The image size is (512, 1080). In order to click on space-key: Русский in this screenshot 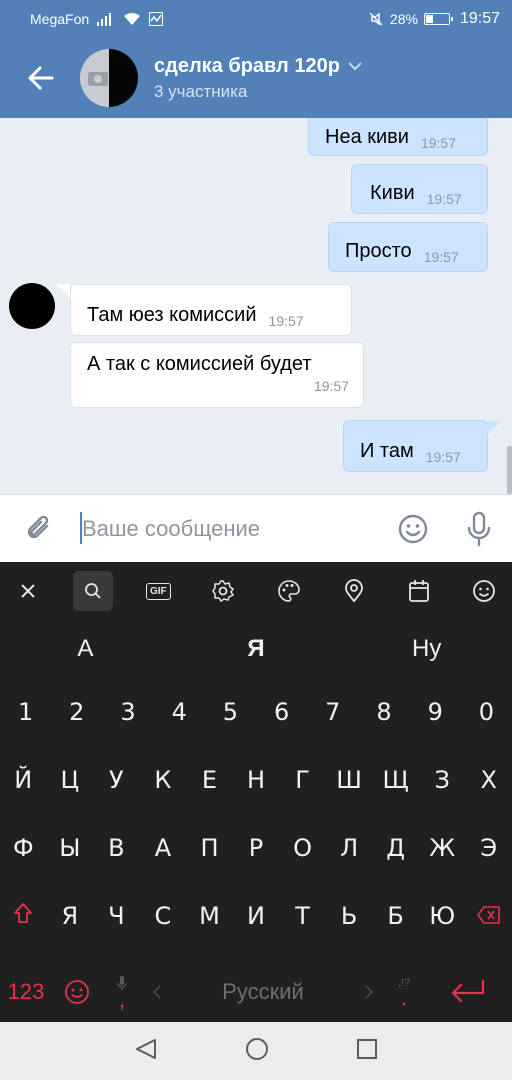, I will do `click(263, 992)`.